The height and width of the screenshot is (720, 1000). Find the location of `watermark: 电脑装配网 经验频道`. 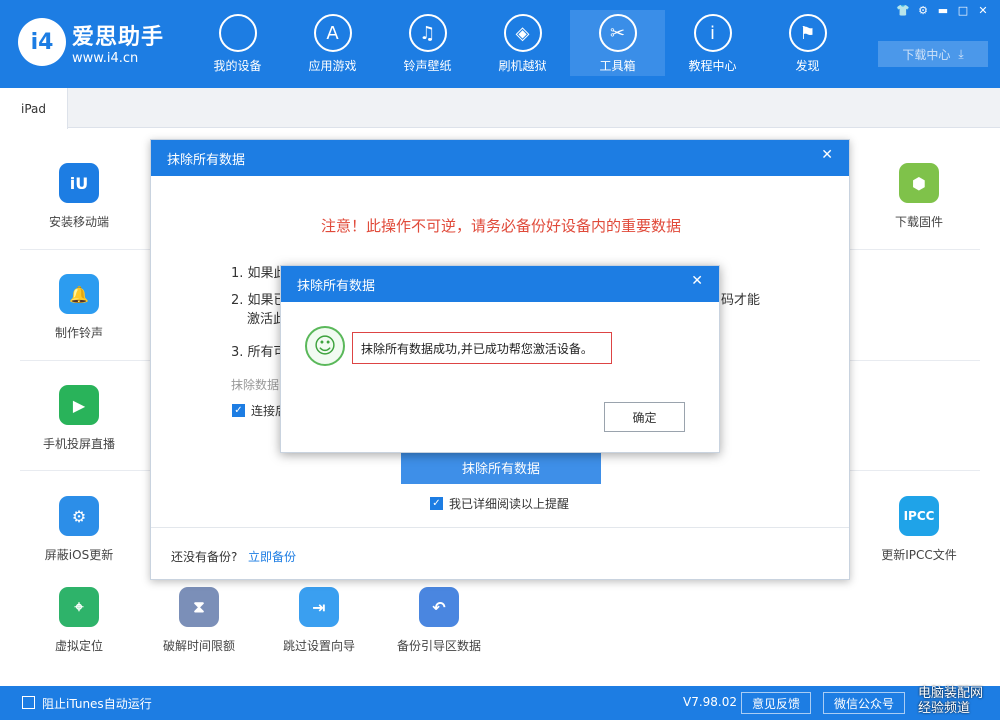

watermark: 电脑装配网 经验频道 is located at coordinates (951, 701).